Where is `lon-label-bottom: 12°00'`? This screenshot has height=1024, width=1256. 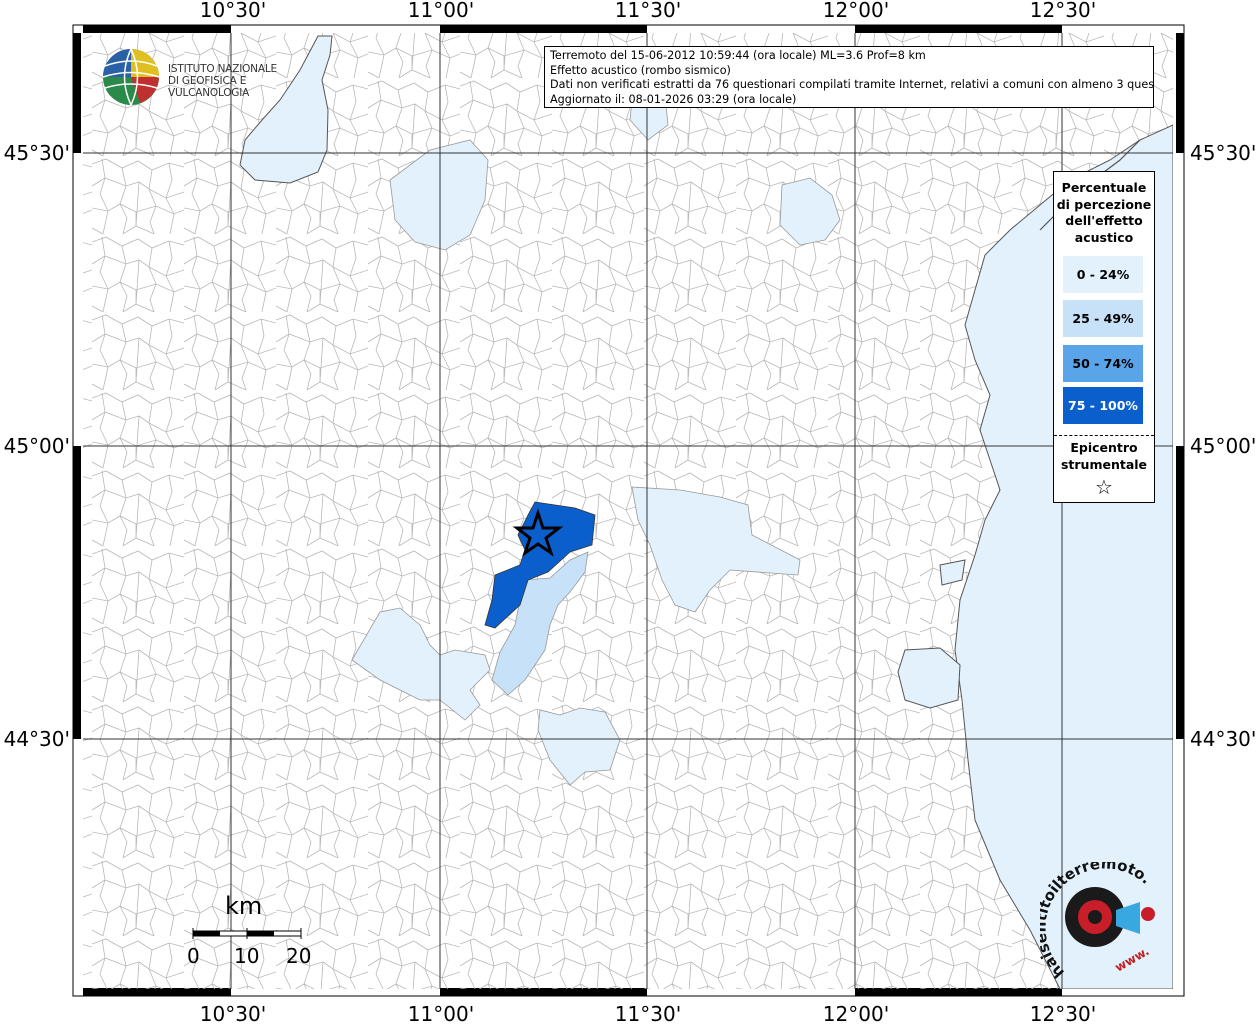 lon-label-bottom: 12°00' is located at coordinates (856, 1013).